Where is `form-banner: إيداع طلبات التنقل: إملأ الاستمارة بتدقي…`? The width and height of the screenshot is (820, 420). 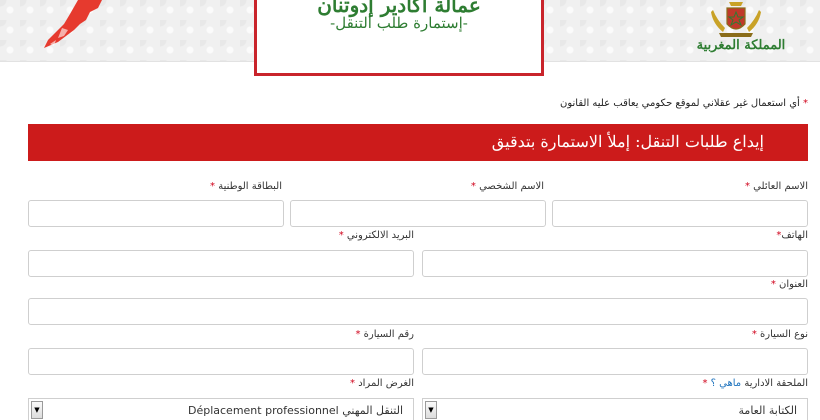 form-banner: إيداع طلبات التنقل: إملأ الاستمارة بتدقي… is located at coordinates (418, 142).